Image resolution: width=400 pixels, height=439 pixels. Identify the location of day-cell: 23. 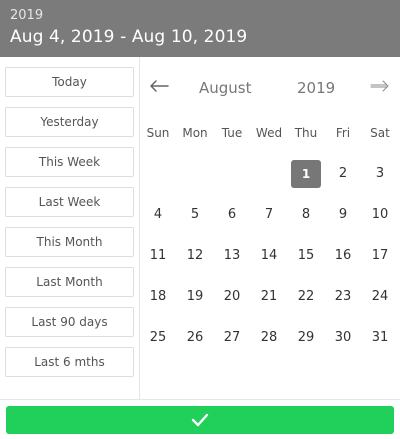
(343, 297).